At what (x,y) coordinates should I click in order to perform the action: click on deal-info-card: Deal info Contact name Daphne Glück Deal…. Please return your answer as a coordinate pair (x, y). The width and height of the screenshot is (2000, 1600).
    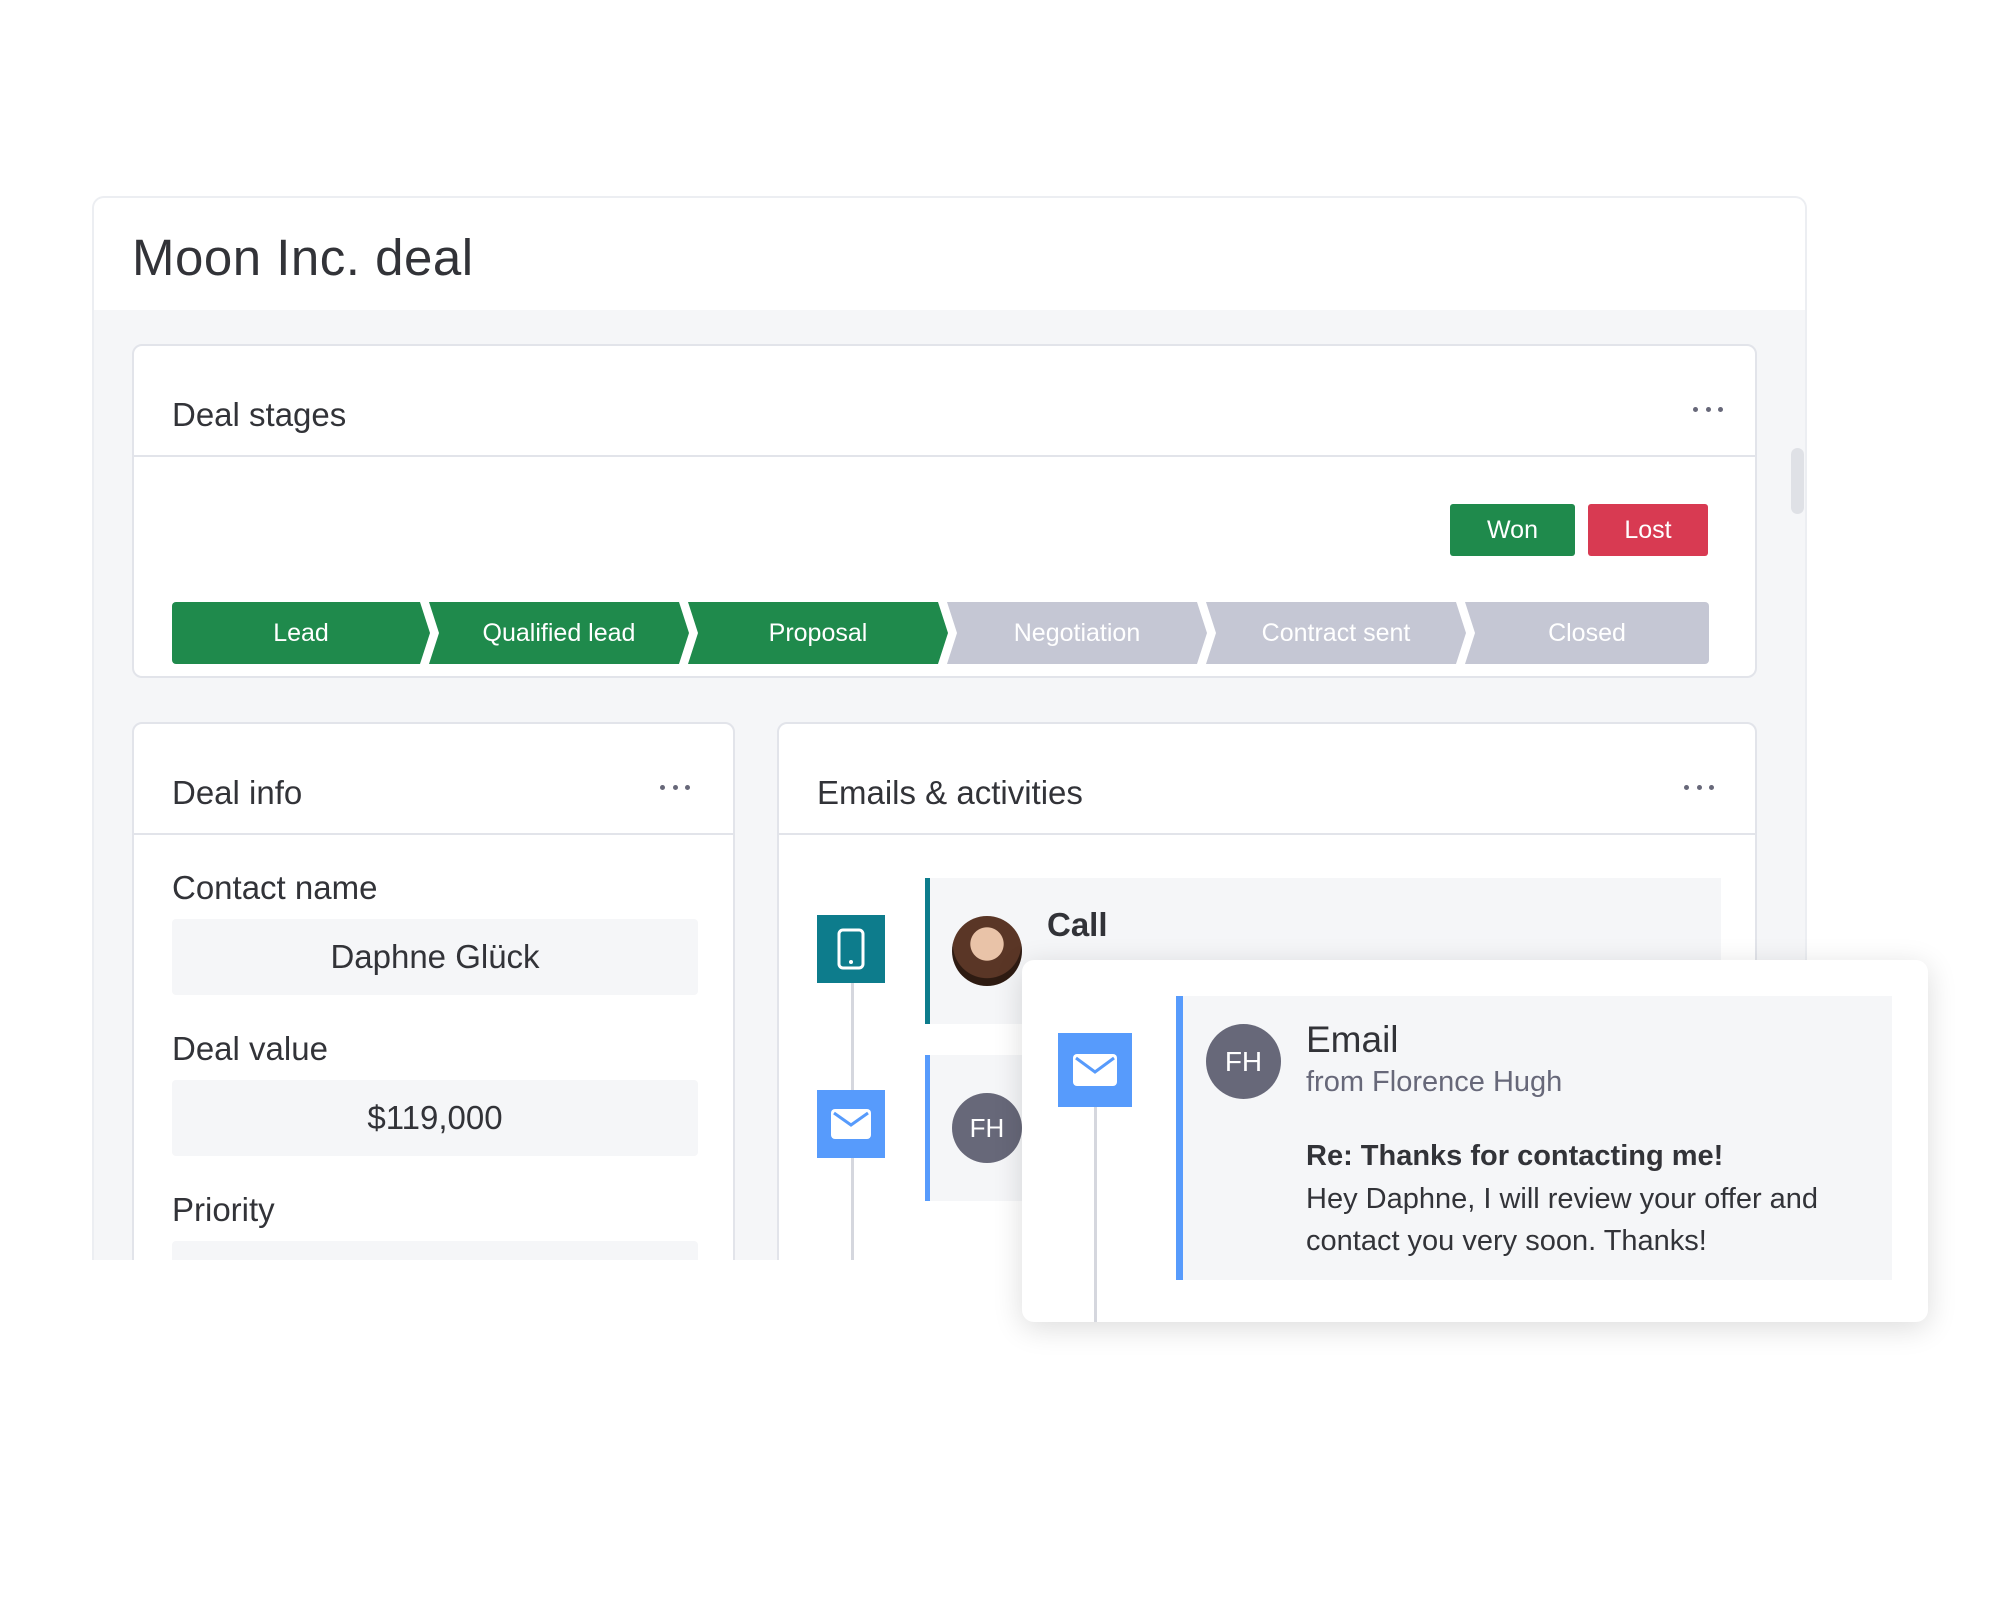
    Looking at the image, I should click on (433, 991).